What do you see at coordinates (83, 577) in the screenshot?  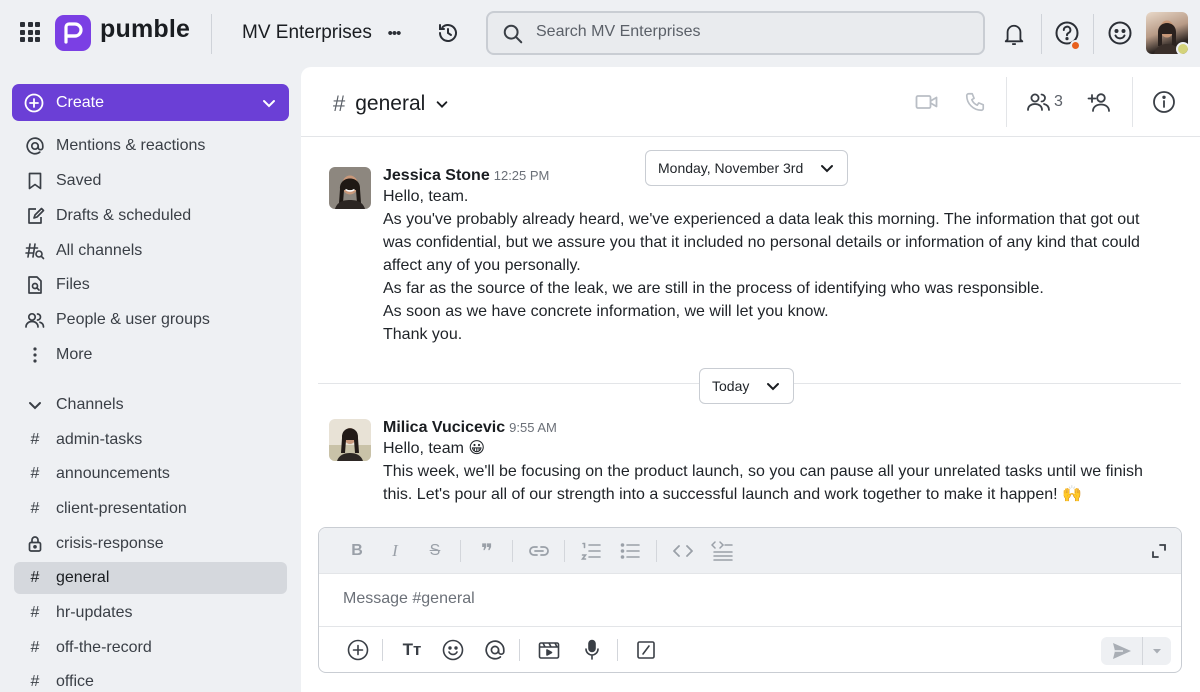 I see `channel-label: general` at bounding box center [83, 577].